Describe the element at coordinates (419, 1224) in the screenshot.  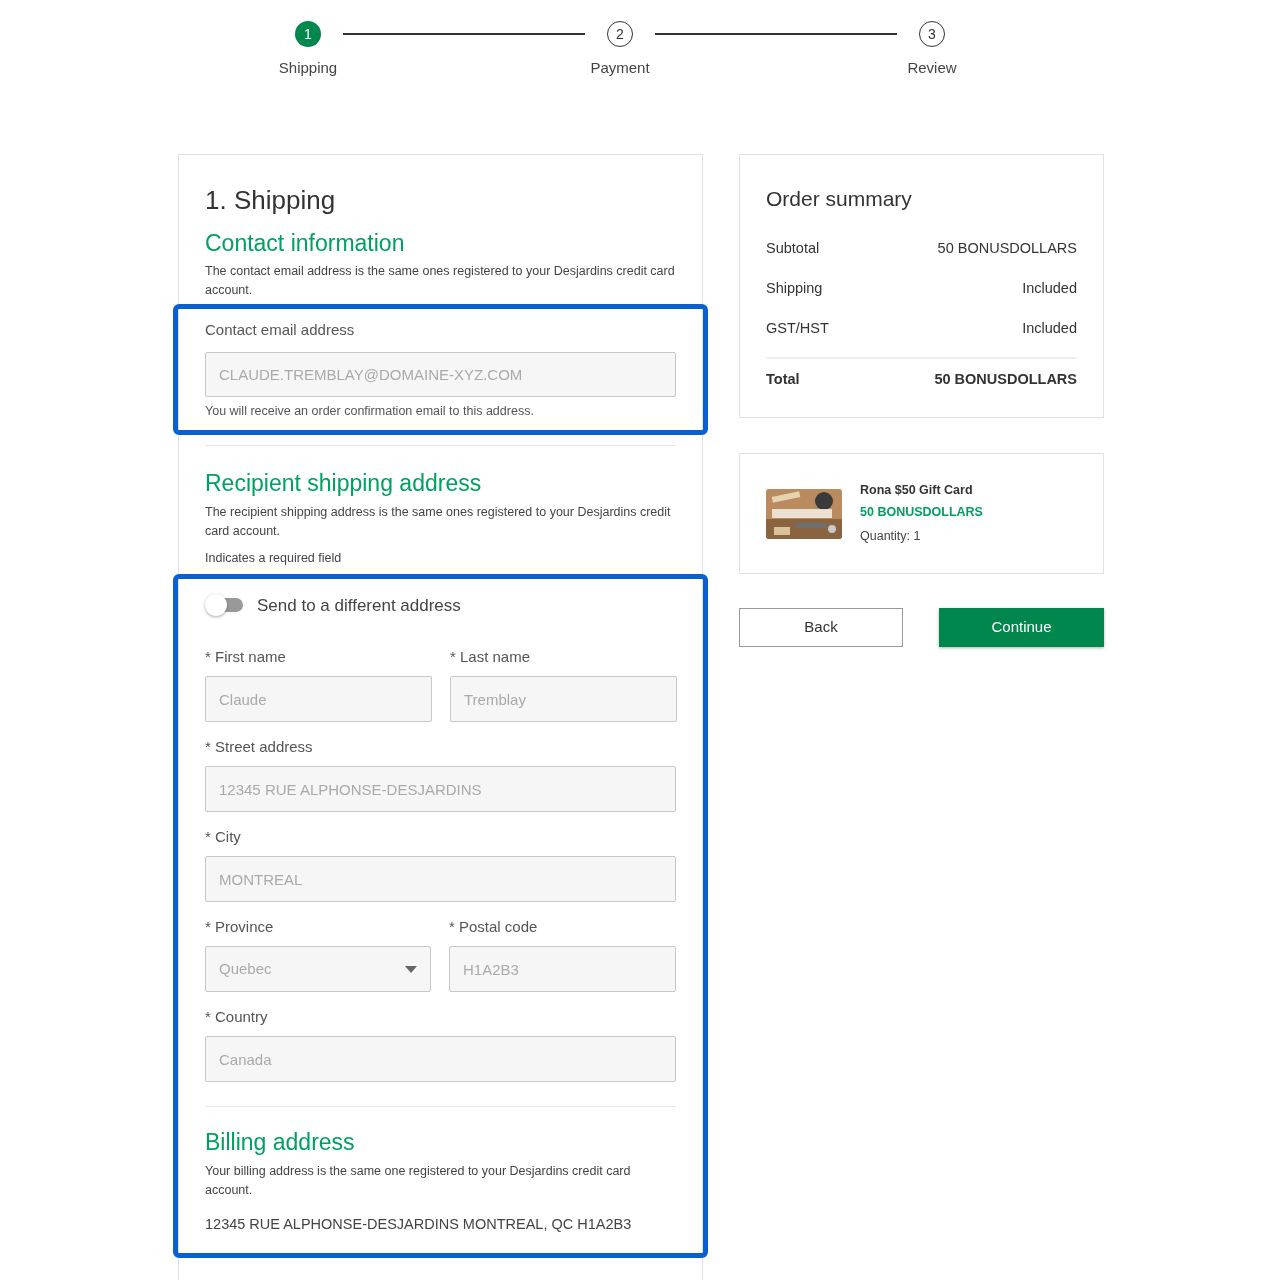
I see `billing-address: 12345 RUE ALPHONSE-DESJARDINS MONTREAL, QC H1A2B3` at that location.